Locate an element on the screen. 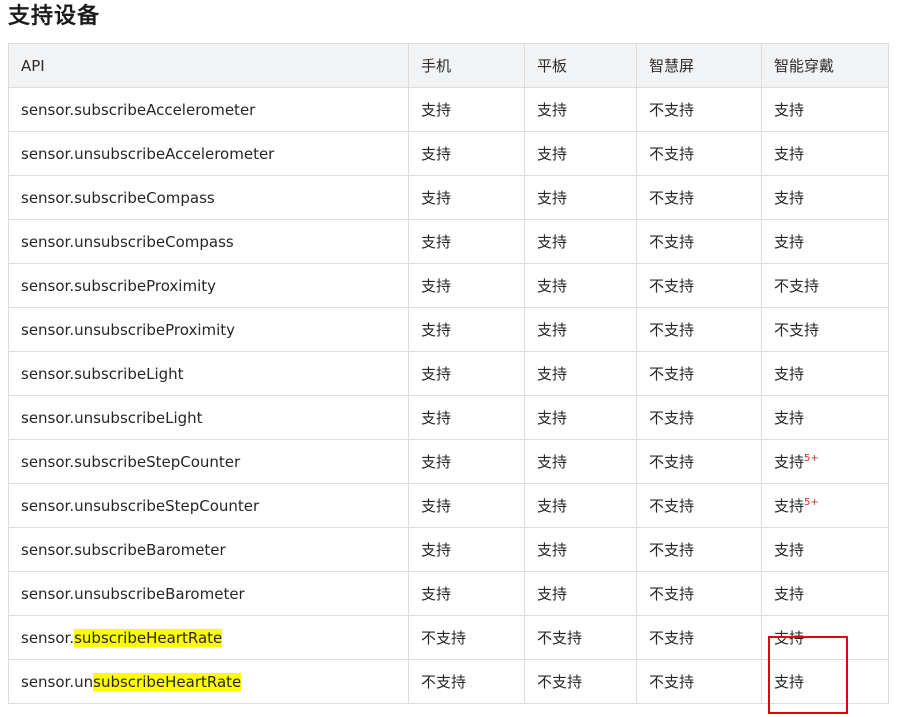 The width and height of the screenshot is (897, 717). table-row: sensor.unsubscribeAccelerometer 支持 支持 不支持 支持 is located at coordinates (448, 153).